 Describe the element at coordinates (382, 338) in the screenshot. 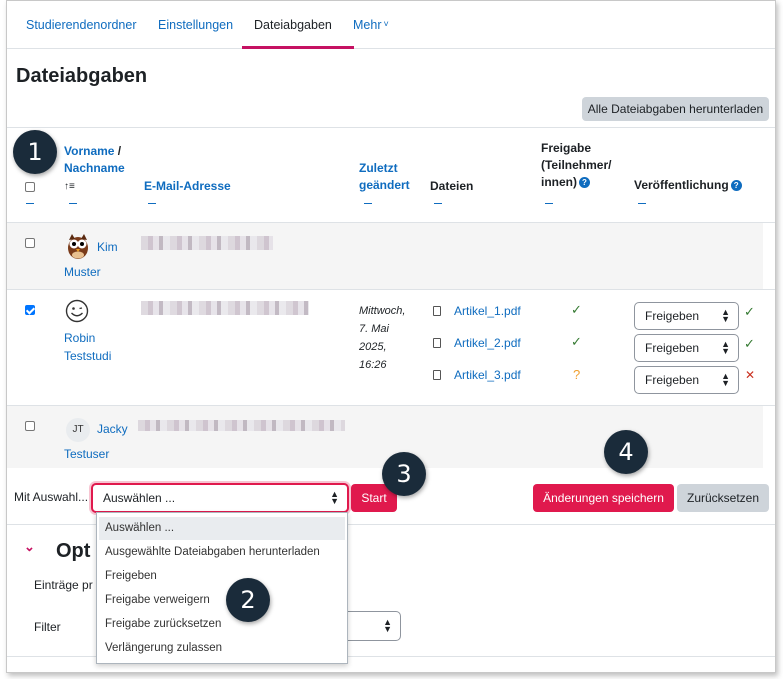

I see `last-modified-date: Mittwoch, 7. Mai 2025, 16:26` at that location.